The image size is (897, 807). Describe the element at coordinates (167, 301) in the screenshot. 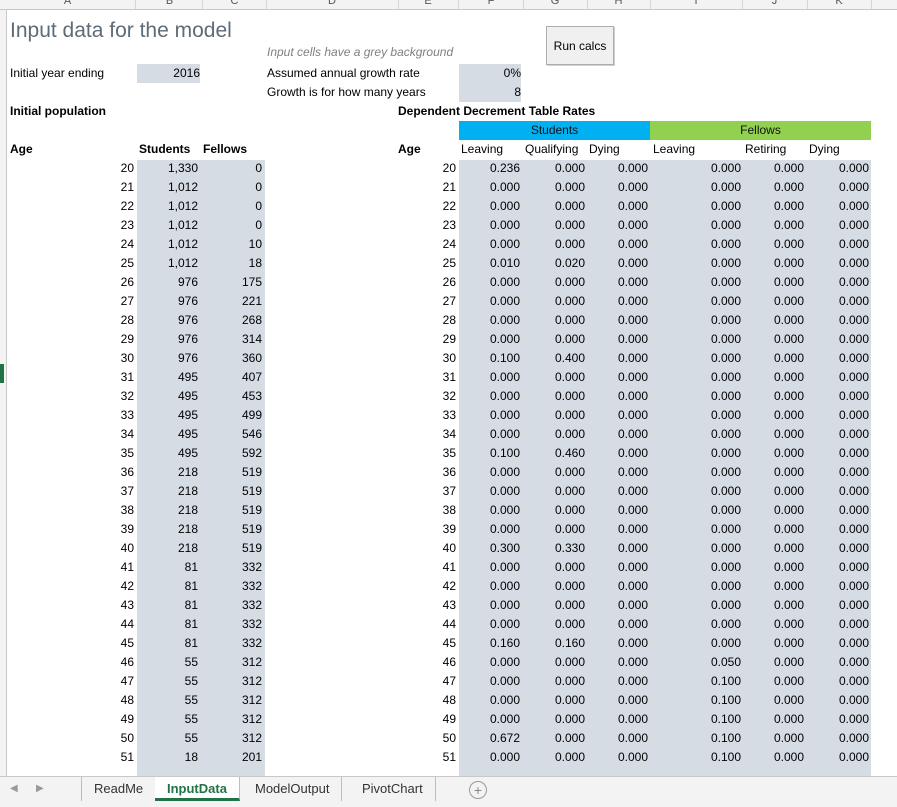

I see `students-count-cell: 976` at that location.